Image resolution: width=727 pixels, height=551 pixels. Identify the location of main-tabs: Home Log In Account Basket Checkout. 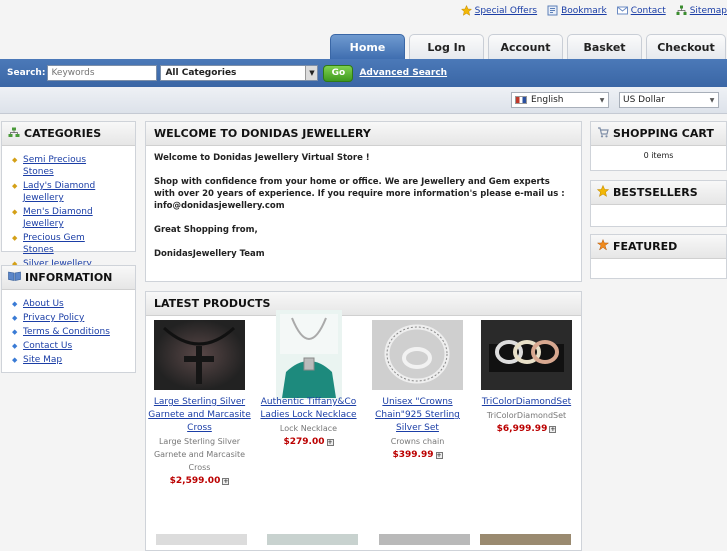
(528, 46).